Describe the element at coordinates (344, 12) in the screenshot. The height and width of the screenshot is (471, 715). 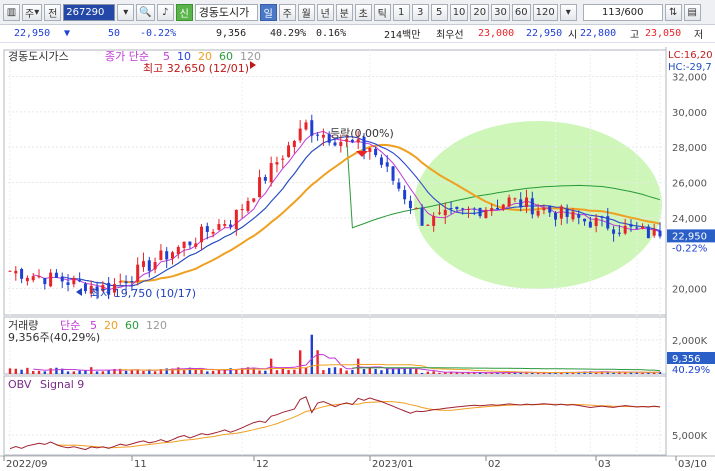
I see `period-minute: 분` at that location.